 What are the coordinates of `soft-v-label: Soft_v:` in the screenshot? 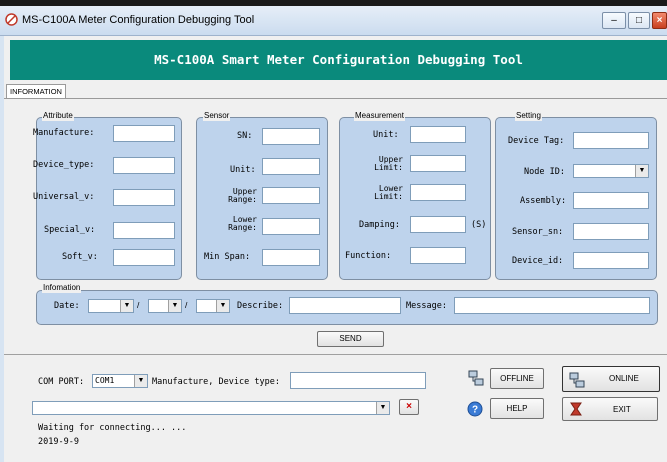 It's located at (80, 257).